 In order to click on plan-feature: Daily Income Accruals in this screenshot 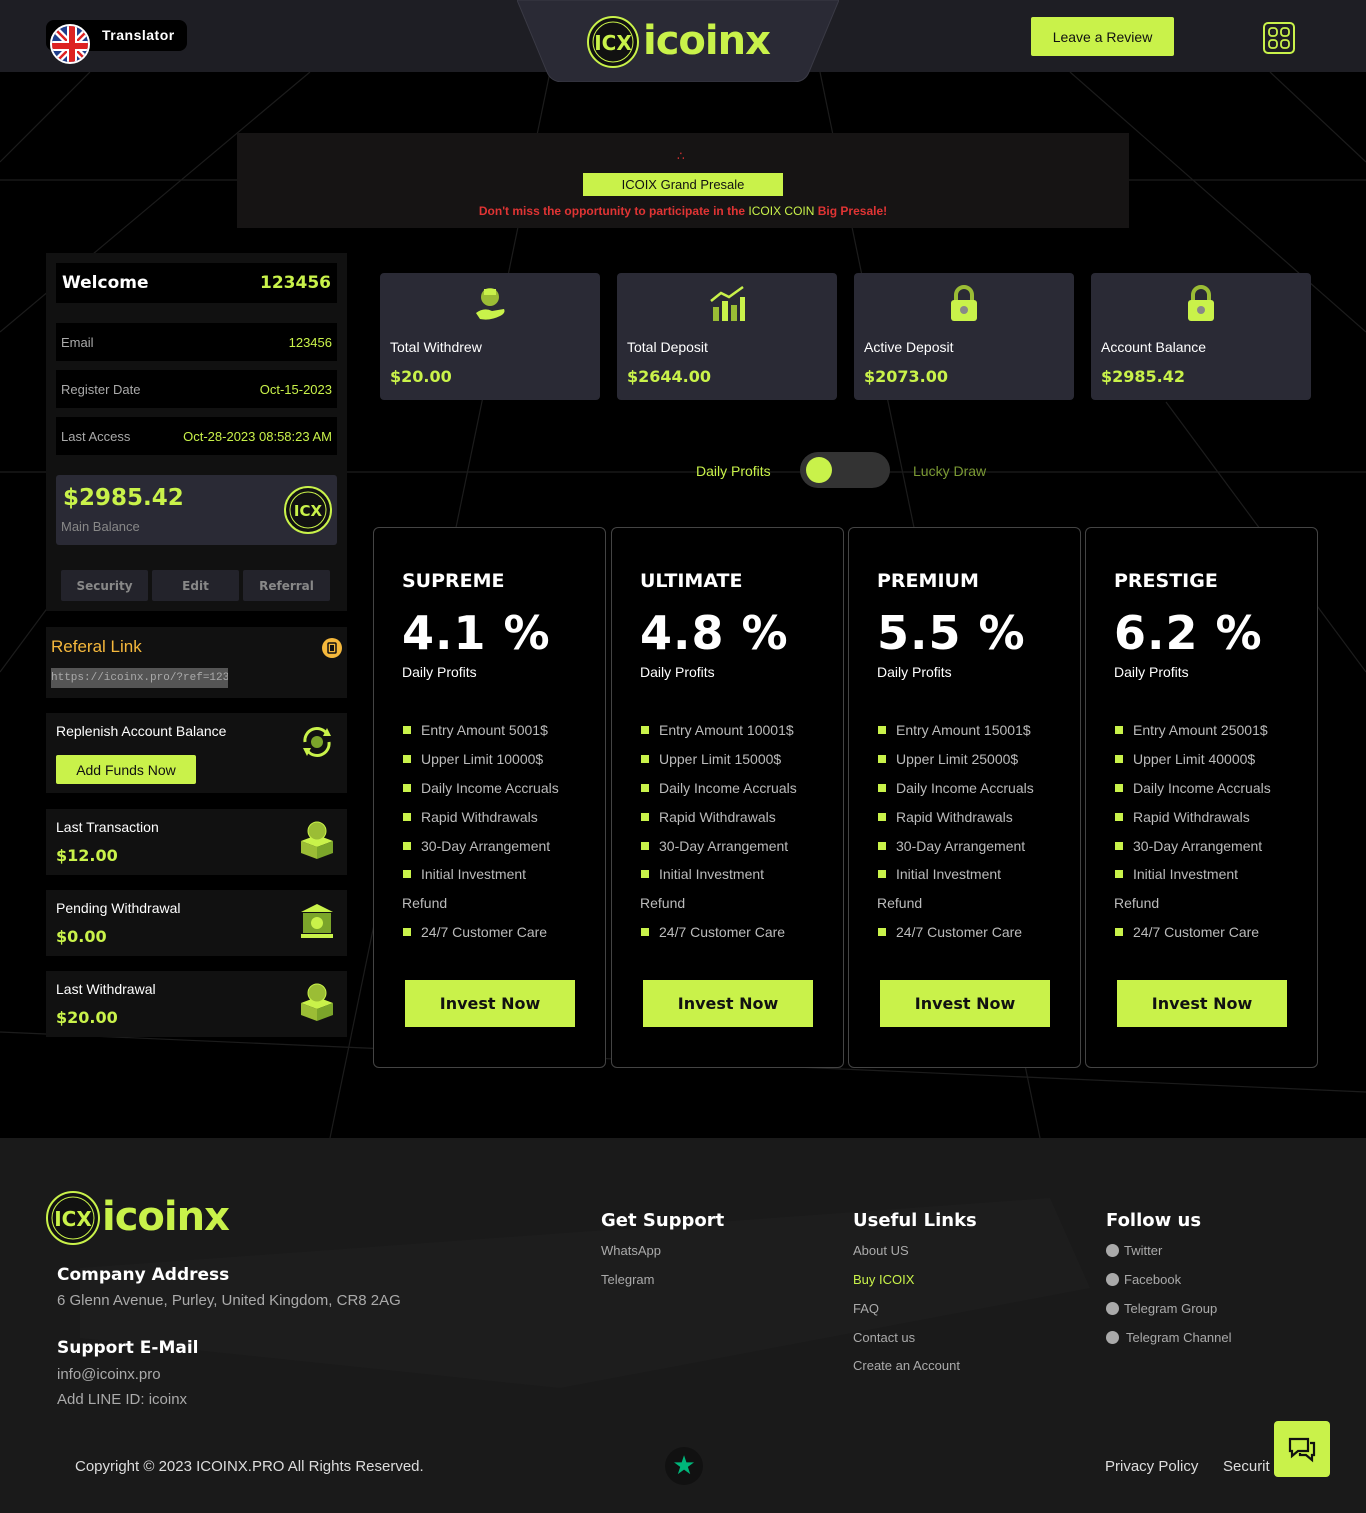, I will do `click(502, 793)`.